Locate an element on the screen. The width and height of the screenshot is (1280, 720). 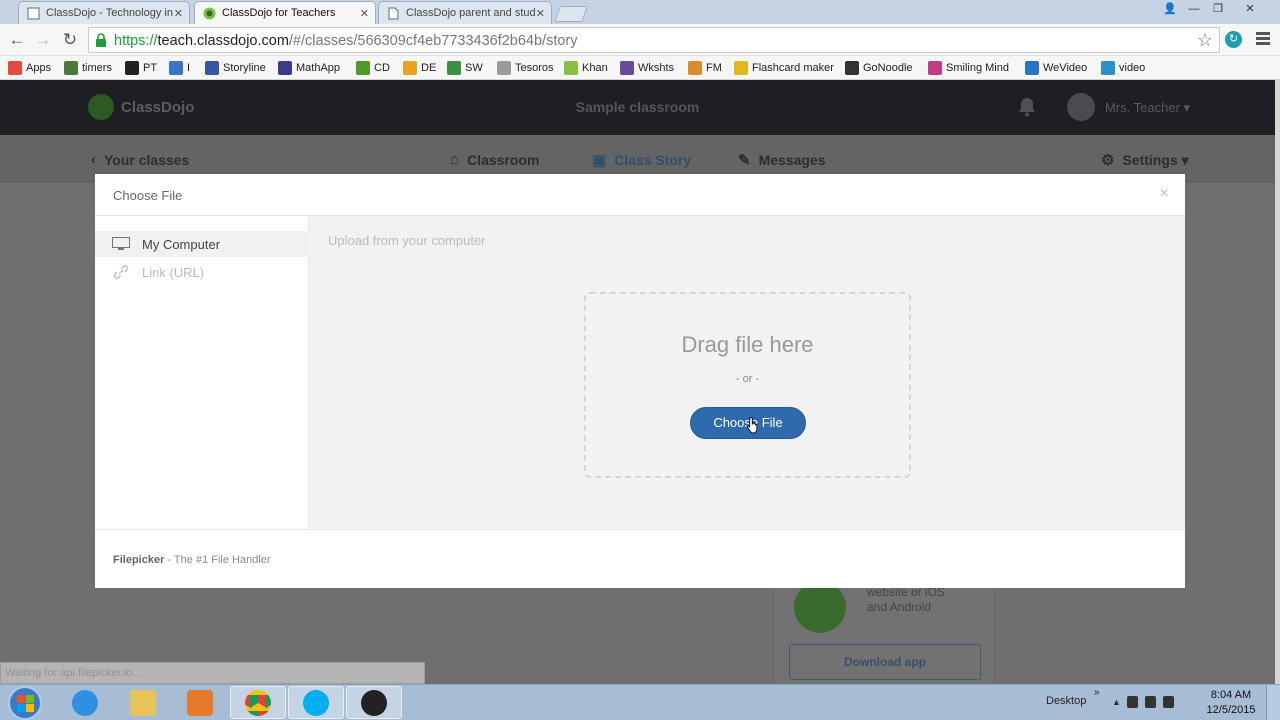
battery-icon is located at coordinates (1132, 702).